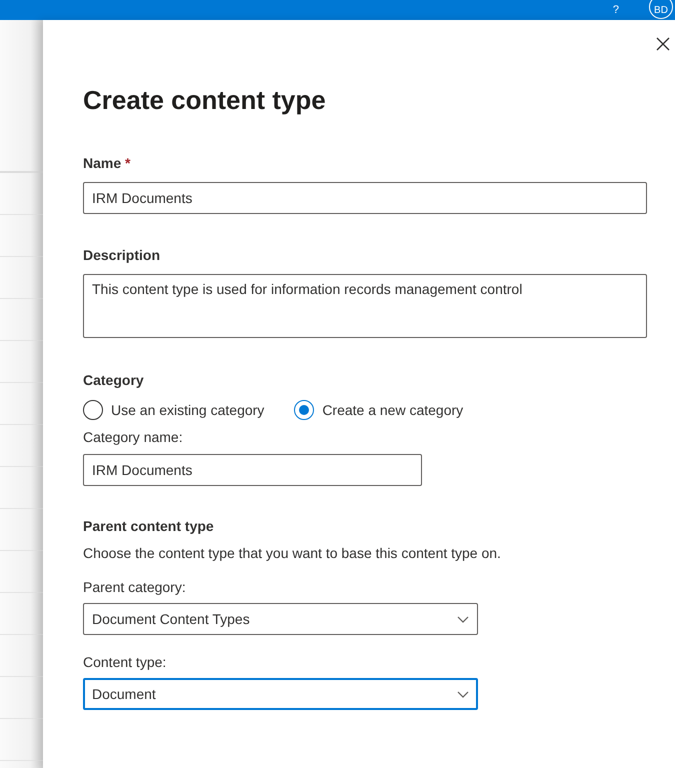  What do you see at coordinates (173, 410) in the screenshot?
I see `radio-option: Use an existing category` at bounding box center [173, 410].